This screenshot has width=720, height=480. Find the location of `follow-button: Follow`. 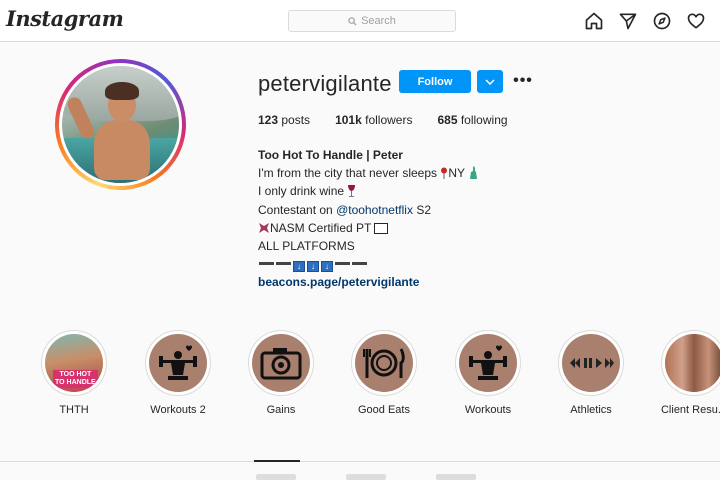

follow-button: Follow is located at coordinates (435, 81).